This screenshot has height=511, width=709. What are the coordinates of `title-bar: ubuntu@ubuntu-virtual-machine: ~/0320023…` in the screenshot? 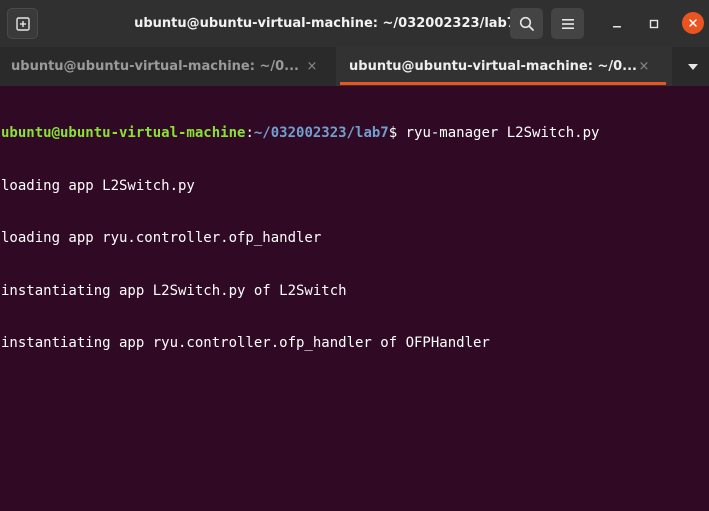 It's located at (354, 23).